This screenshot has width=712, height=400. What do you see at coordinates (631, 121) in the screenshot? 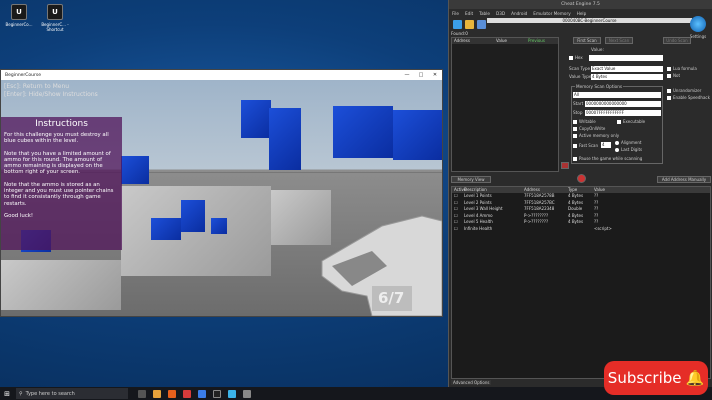
I see `executable-checkbox: Executable` at bounding box center [631, 121].